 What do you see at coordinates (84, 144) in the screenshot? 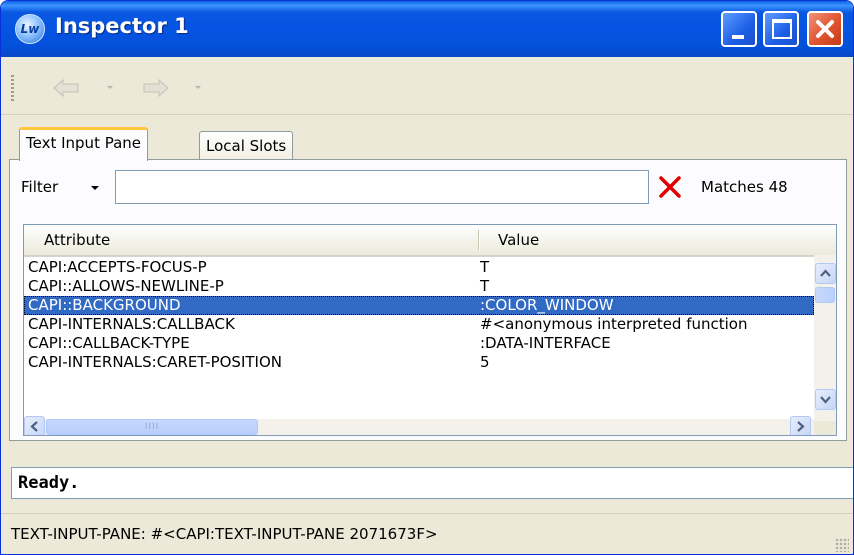
I see `tab-text-input-pane: Text Input Pane` at bounding box center [84, 144].